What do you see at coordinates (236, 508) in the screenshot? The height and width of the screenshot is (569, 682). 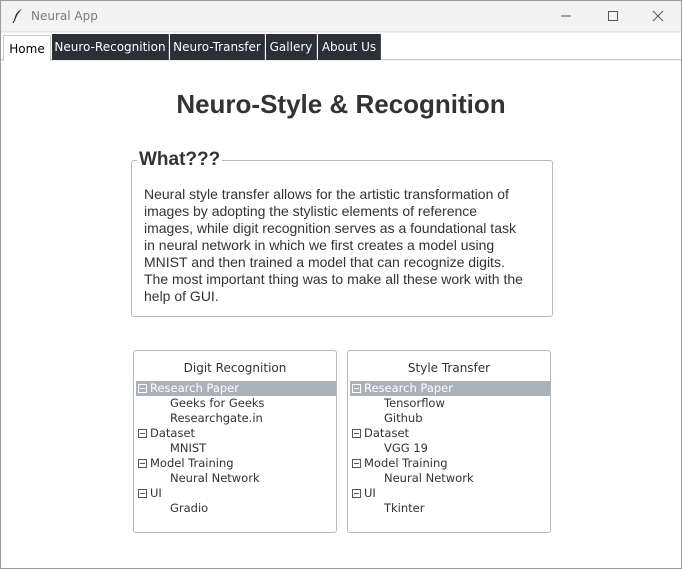 I see `tree-leaf: Gradio` at bounding box center [236, 508].